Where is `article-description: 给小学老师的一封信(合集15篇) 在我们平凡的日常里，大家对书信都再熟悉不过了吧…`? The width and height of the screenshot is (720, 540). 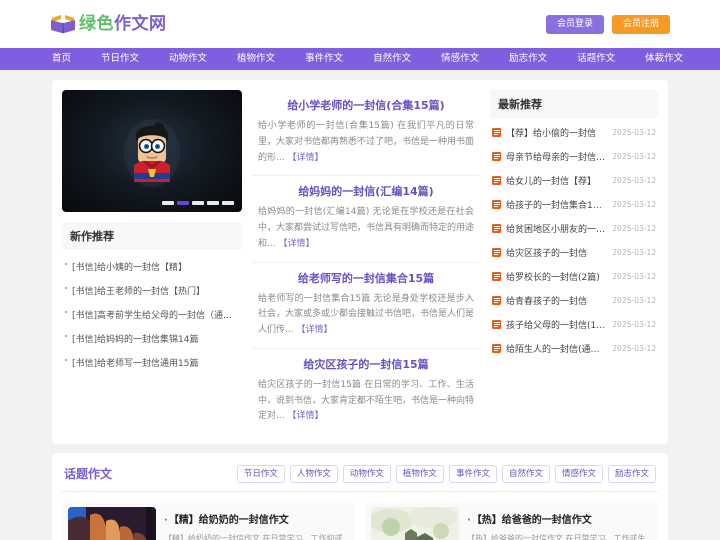 article-description: 给小学老师的一封信(合集15篇) 在我们平凡的日常里，大家对书信都再熟悉不过了吧… is located at coordinates (366, 142).